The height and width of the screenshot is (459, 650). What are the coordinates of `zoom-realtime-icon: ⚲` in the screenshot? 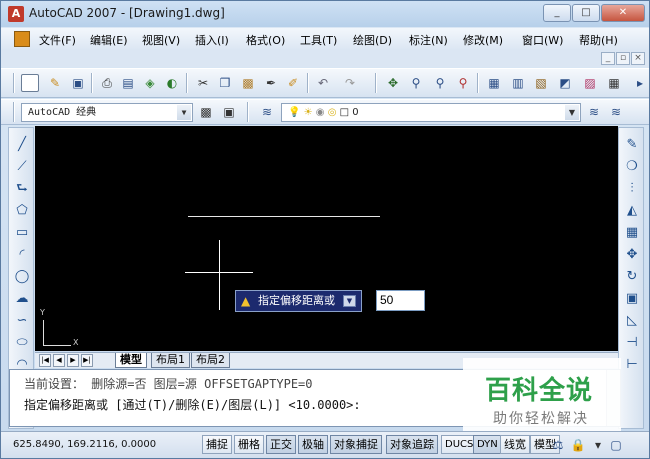 It's located at (416, 83).